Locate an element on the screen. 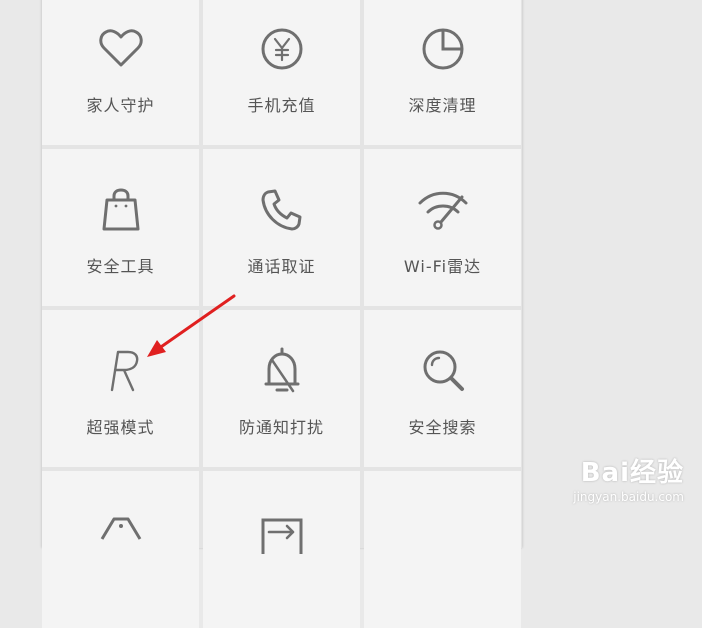 This screenshot has width=702, height=628. watermark: Bai经验 jingyan.baidu.com is located at coordinates (604, 480).